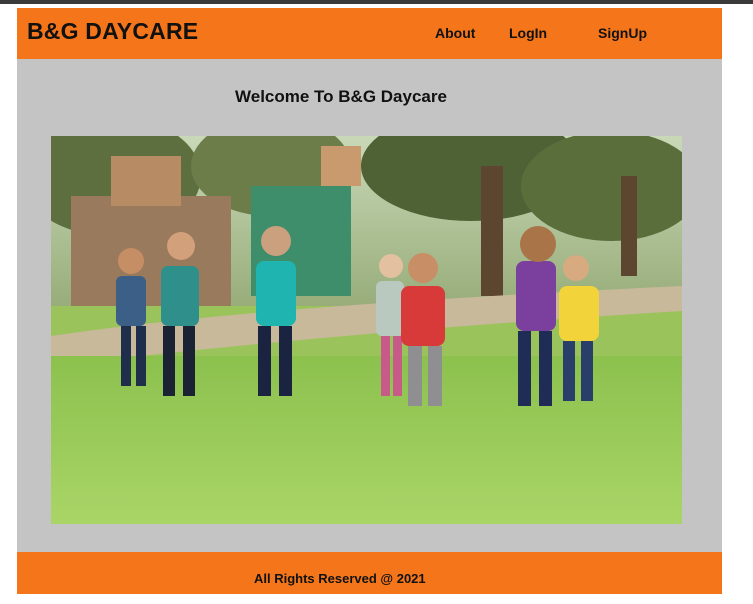  I want to click on welcome-heading: Welcome To B&G Daycare, so click(341, 96).